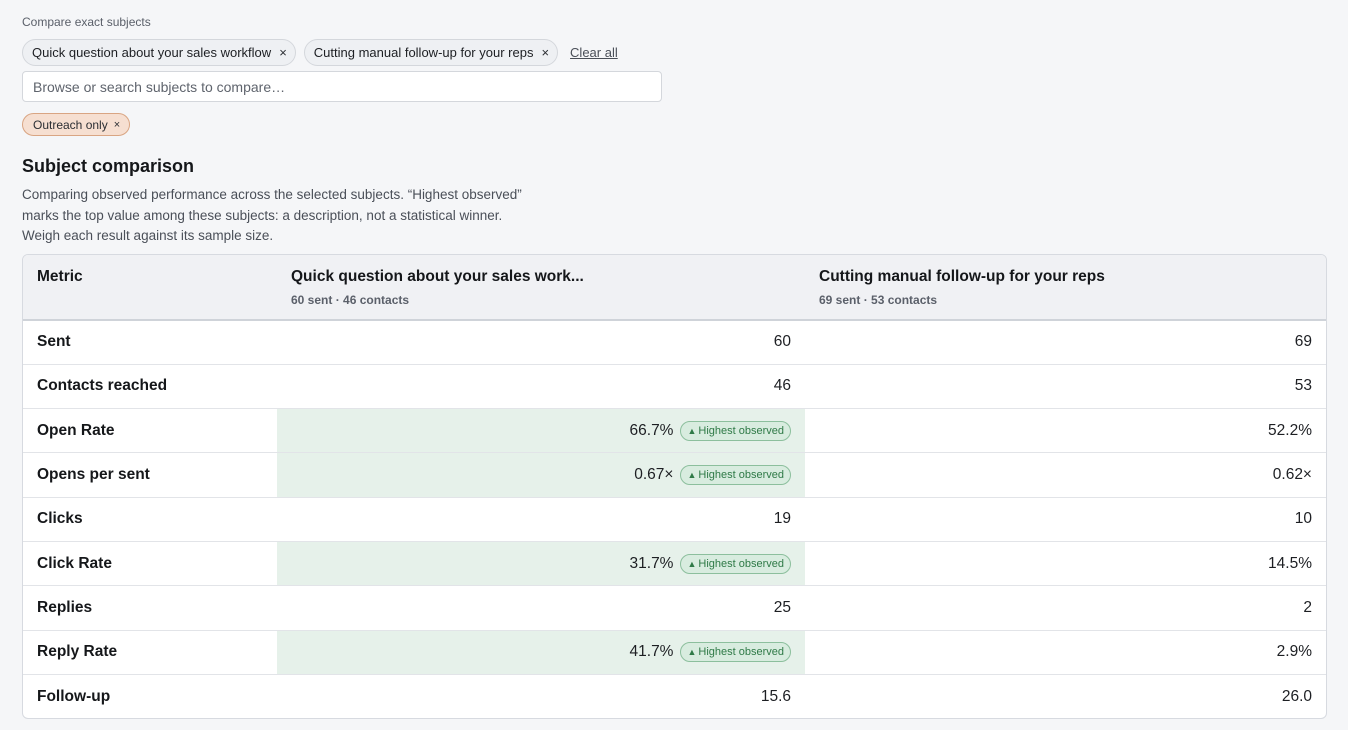 The height and width of the screenshot is (730, 1348). What do you see at coordinates (1303, 386) in the screenshot?
I see `subject-b-value-cell: 53` at bounding box center [1303, 386].